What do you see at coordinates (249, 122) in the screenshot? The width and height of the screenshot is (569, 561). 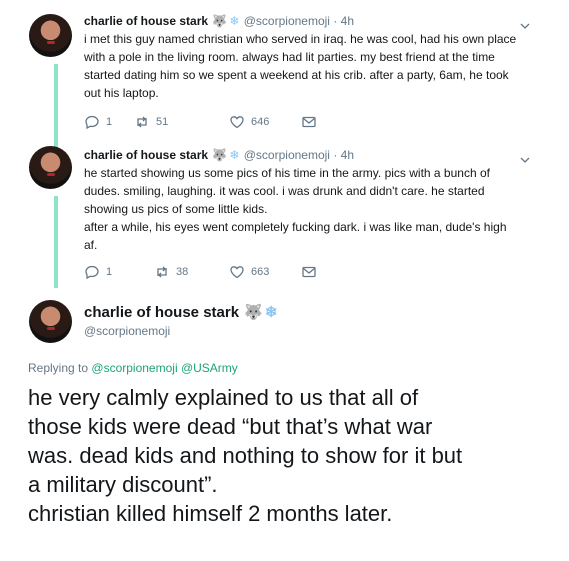 I see `like-button: 646` at bounding box center [249, 122].